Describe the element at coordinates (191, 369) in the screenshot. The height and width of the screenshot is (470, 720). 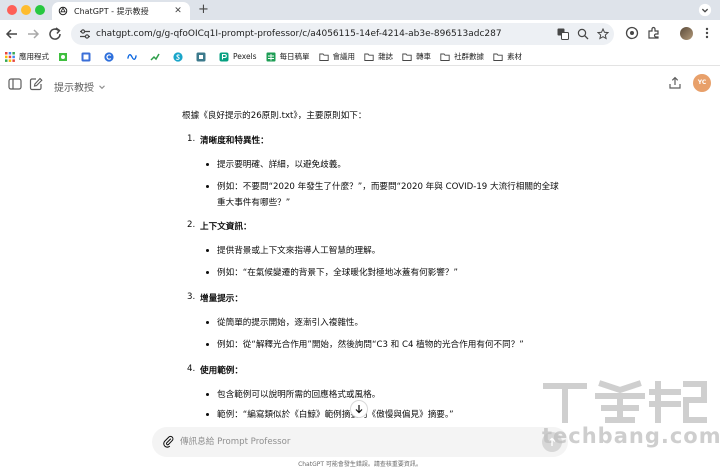
I see `section-number: 4.` at that location.